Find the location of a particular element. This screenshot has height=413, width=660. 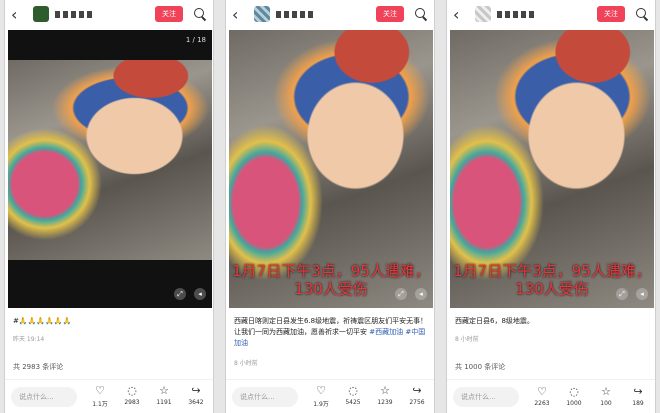

share-button: ↪ 2756 is located at coordinates (417, 396).